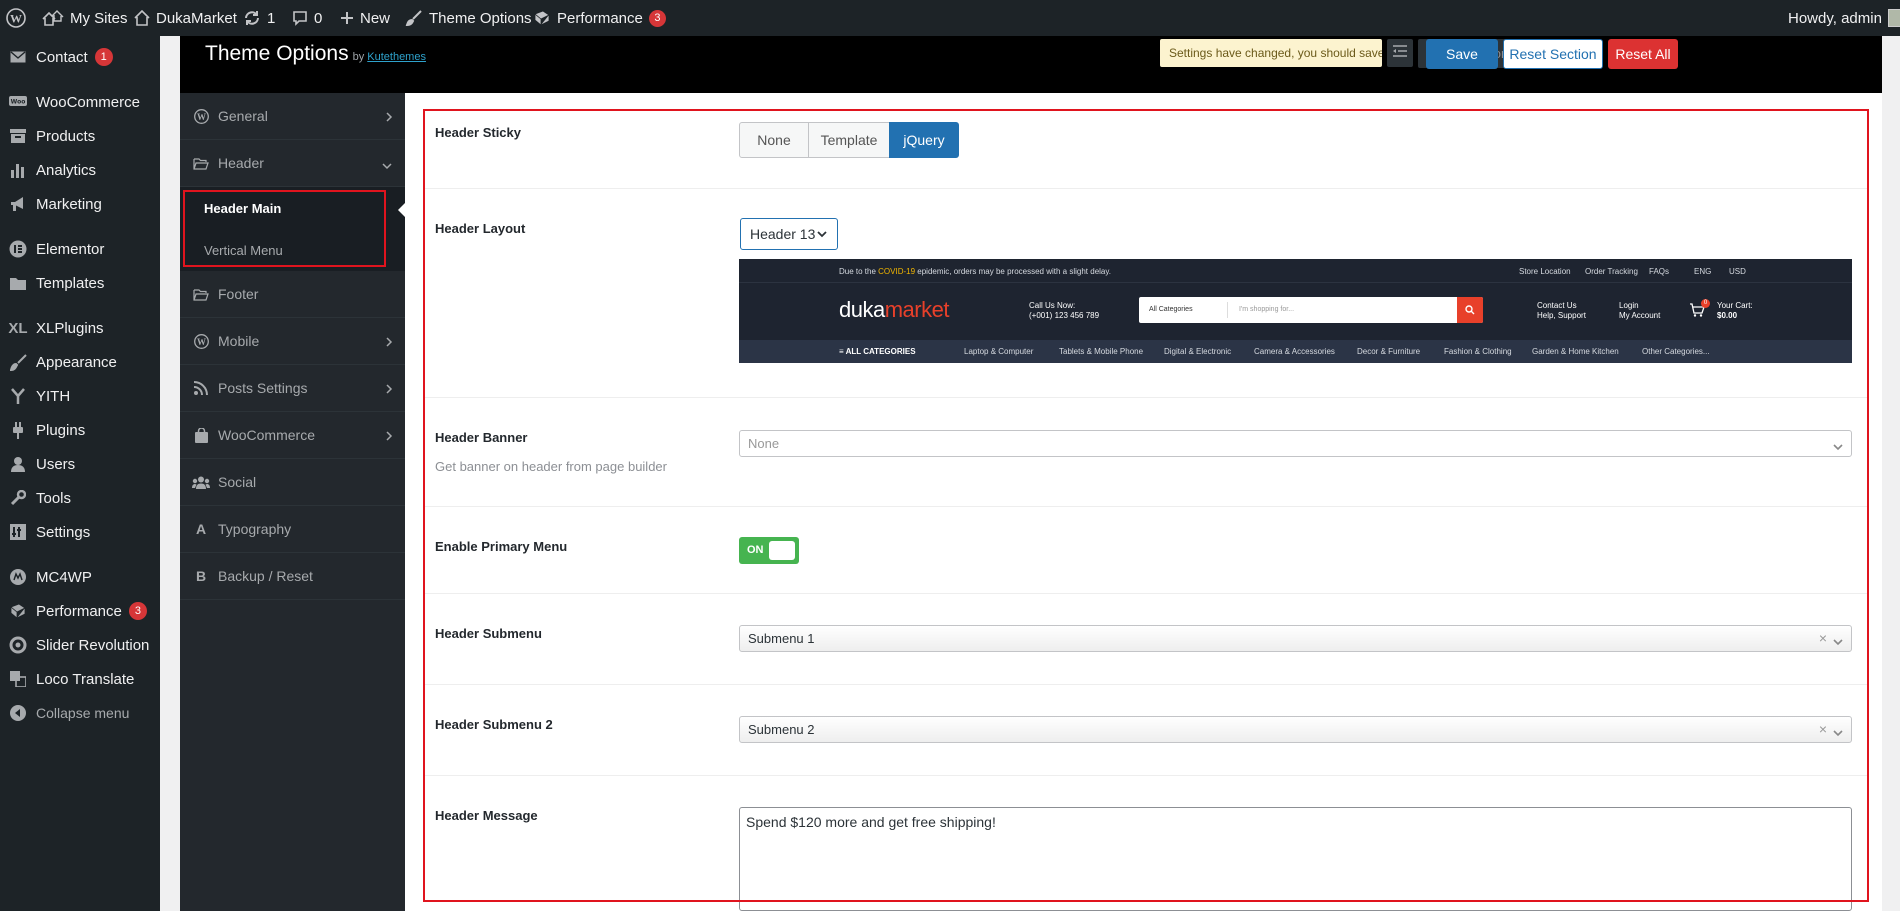 Image resolution: width=1900 pixels, height=911 pixels. I want to click on translate-icon, so click(18, 679).